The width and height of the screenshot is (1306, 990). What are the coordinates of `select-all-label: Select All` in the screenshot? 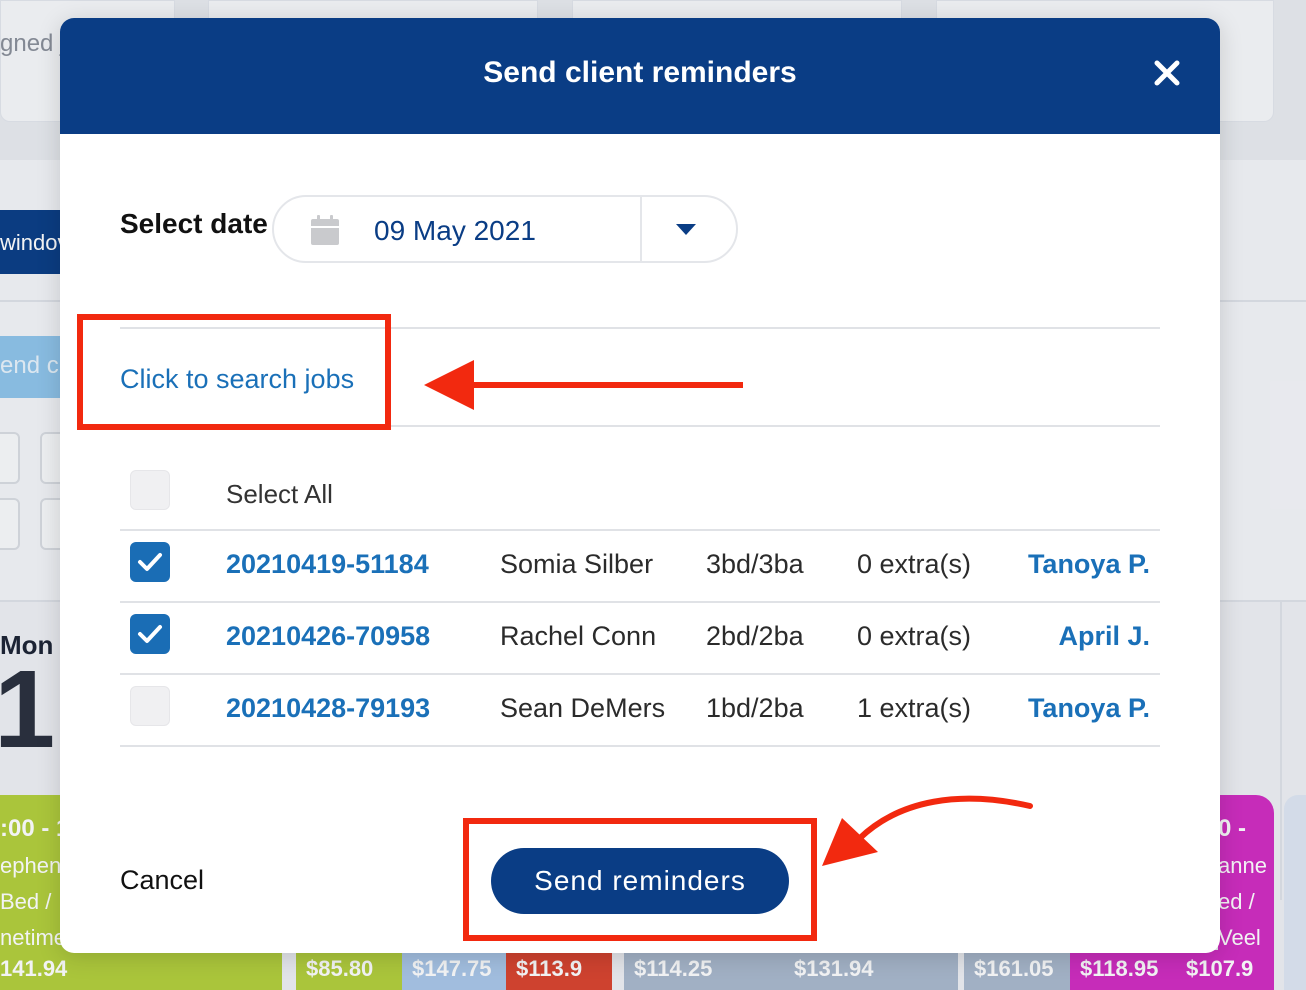 It's located at (279, 494).